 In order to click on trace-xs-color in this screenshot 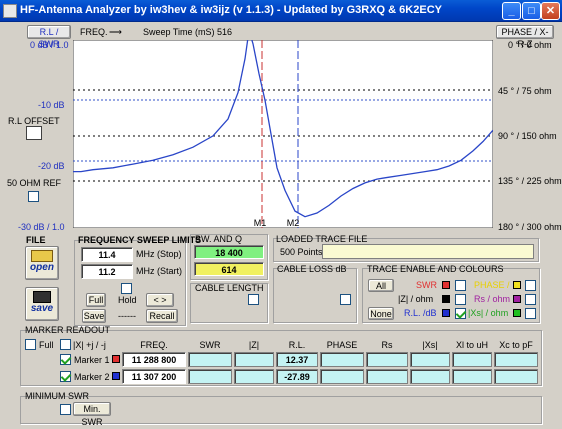, I will do `click(517, 313)`.